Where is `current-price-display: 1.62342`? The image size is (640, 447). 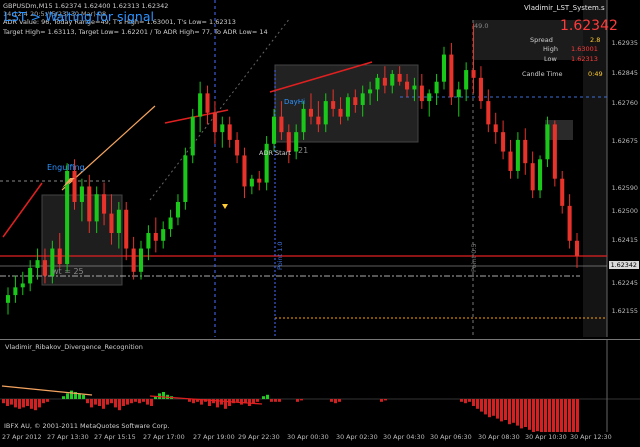
current-price-display: 1.62342 is located at coordinates (589, 26).